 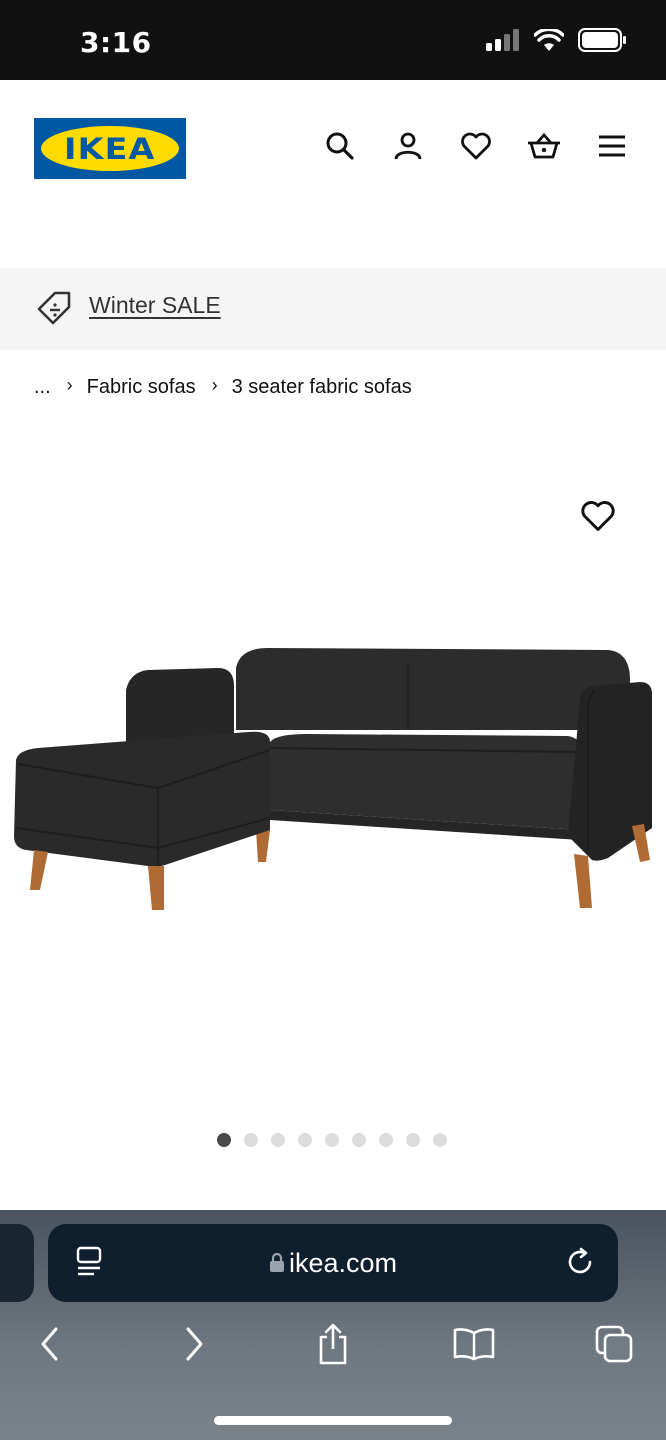 I want to click on logo-text: IKEA, so click(x=110, y=148).